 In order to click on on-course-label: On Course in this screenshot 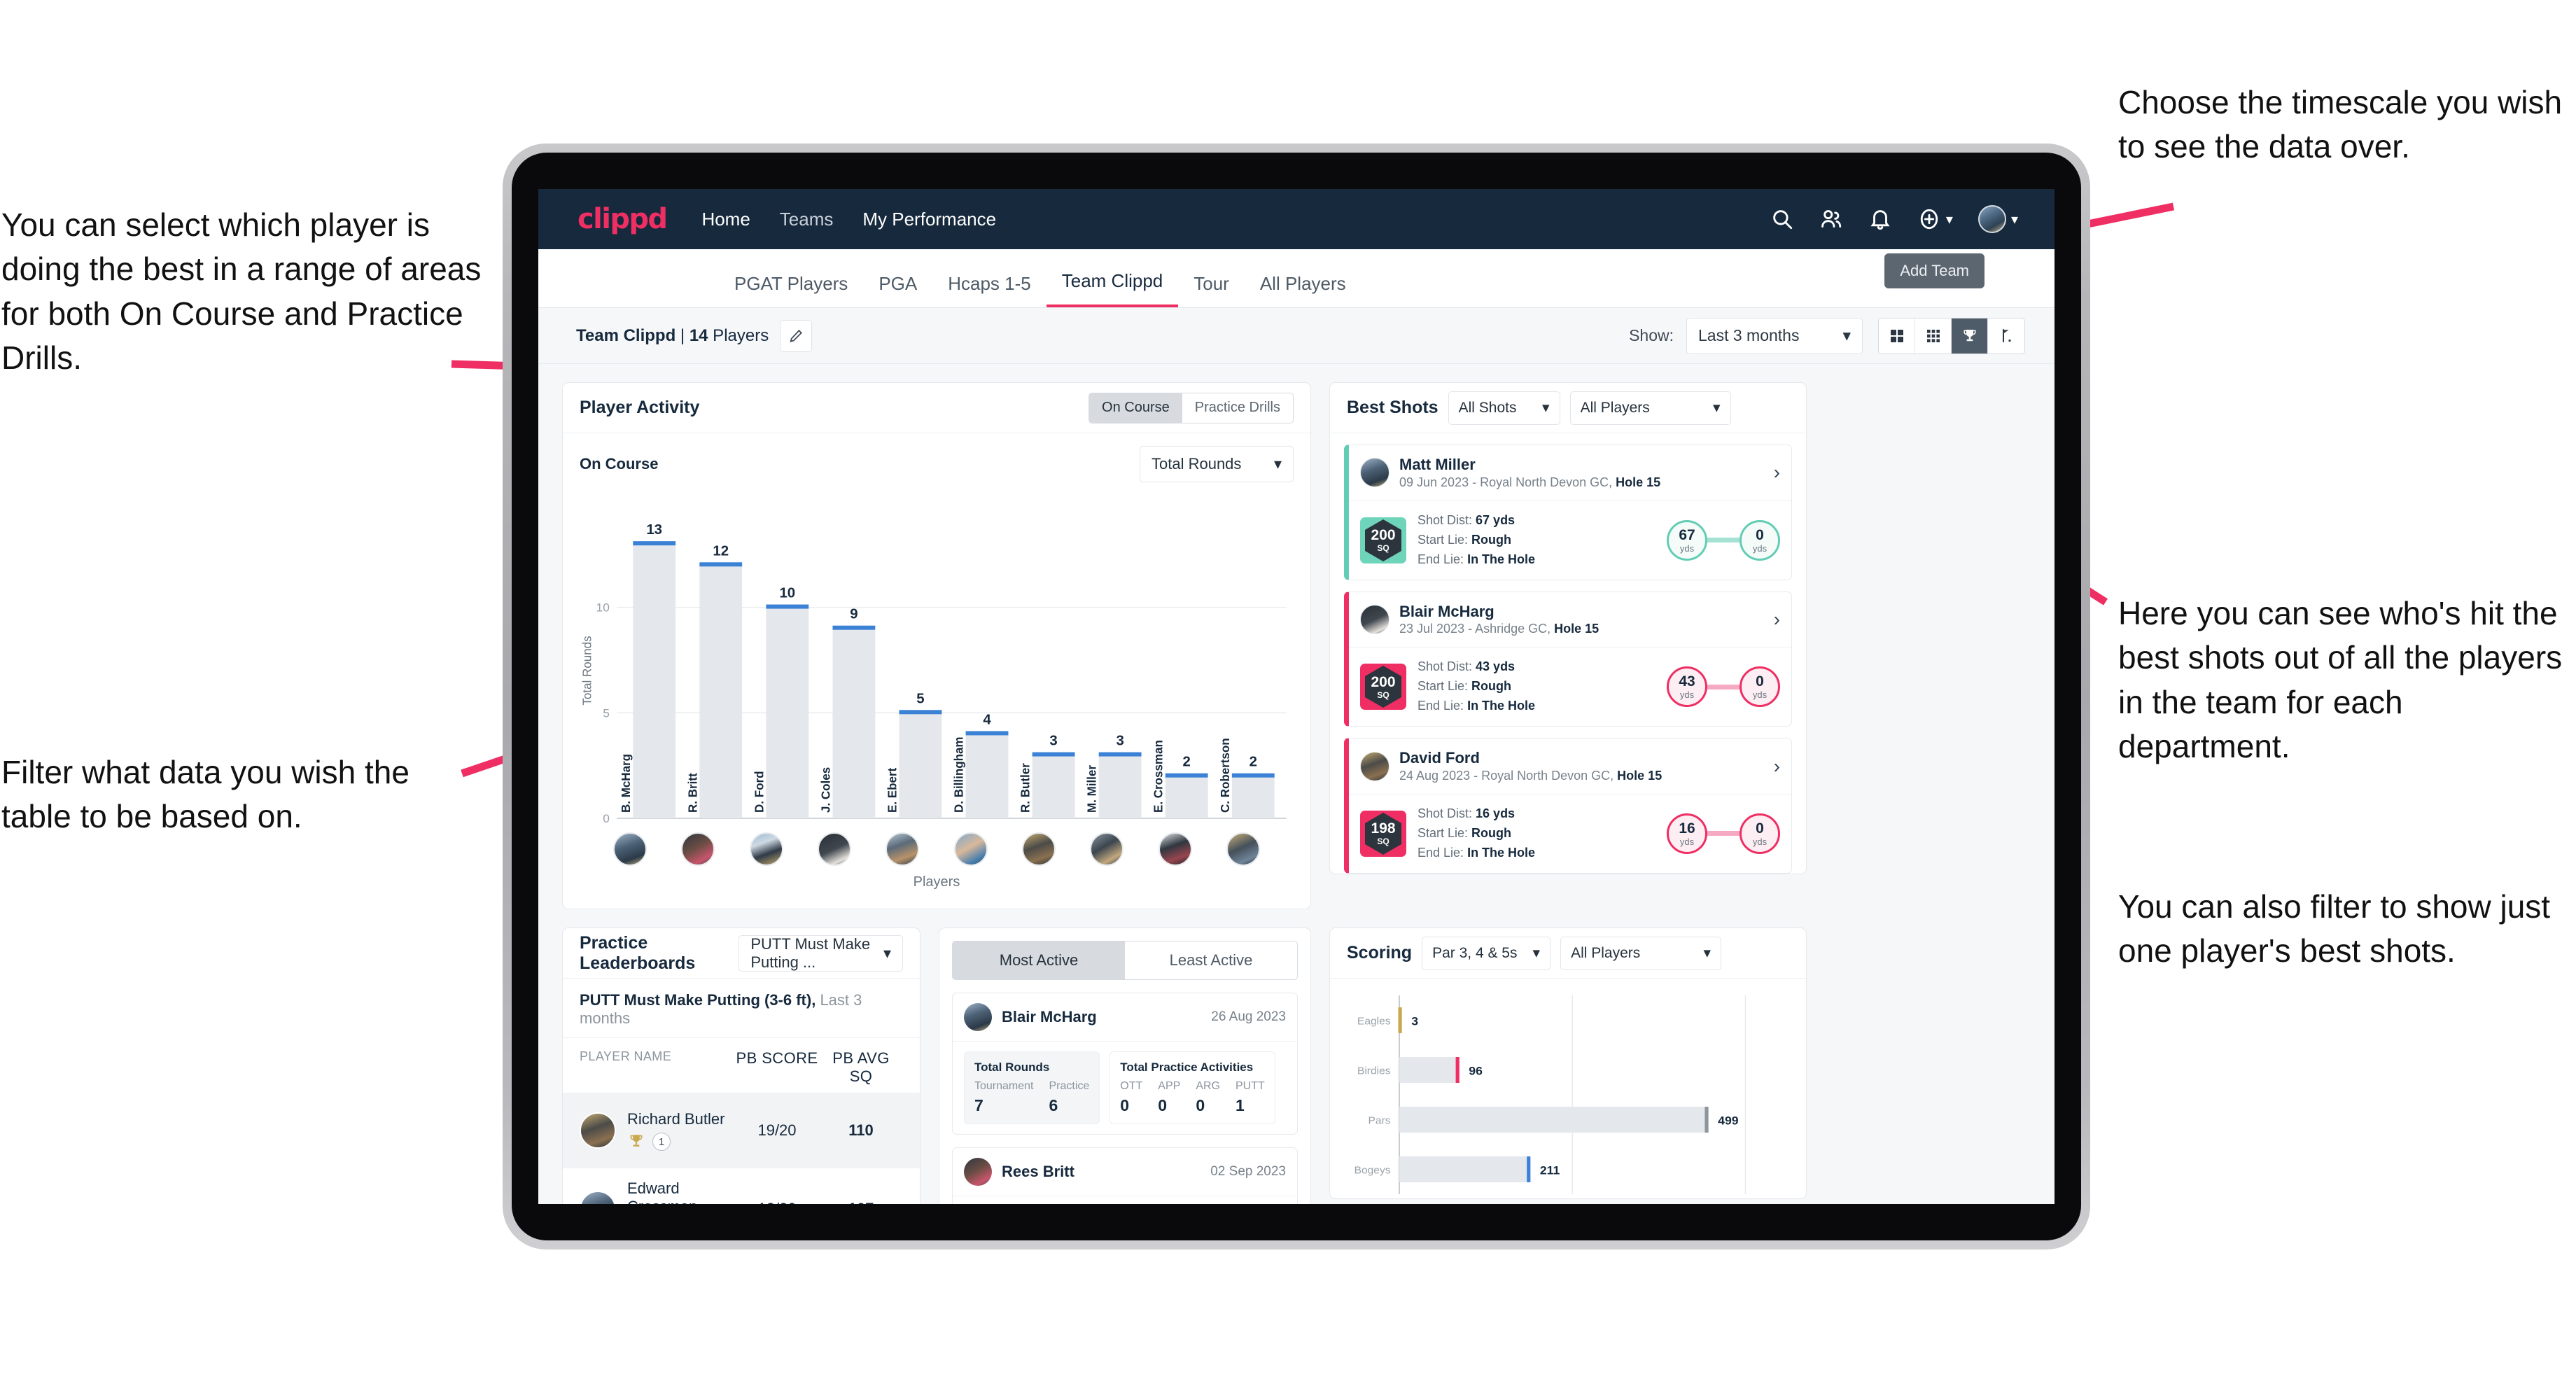, I will do `click(619, 463)`.